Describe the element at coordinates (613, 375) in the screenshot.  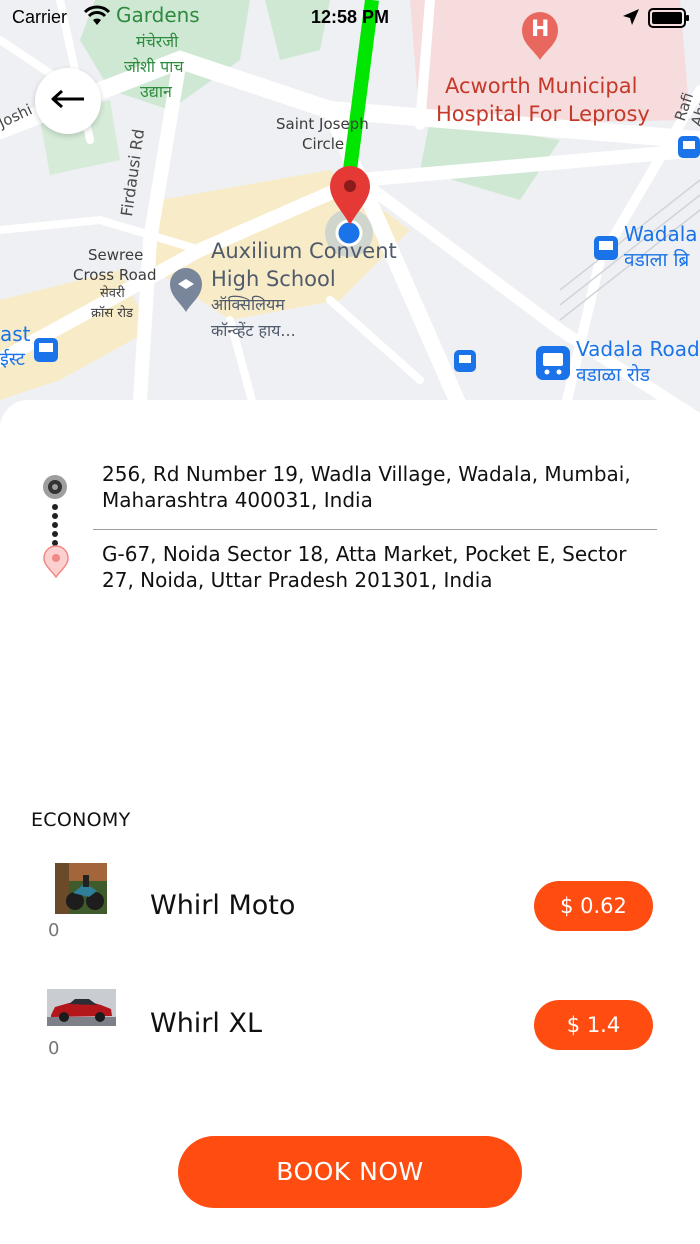
I see `map-label-vadala-2: वडाळा रोड` at that location.